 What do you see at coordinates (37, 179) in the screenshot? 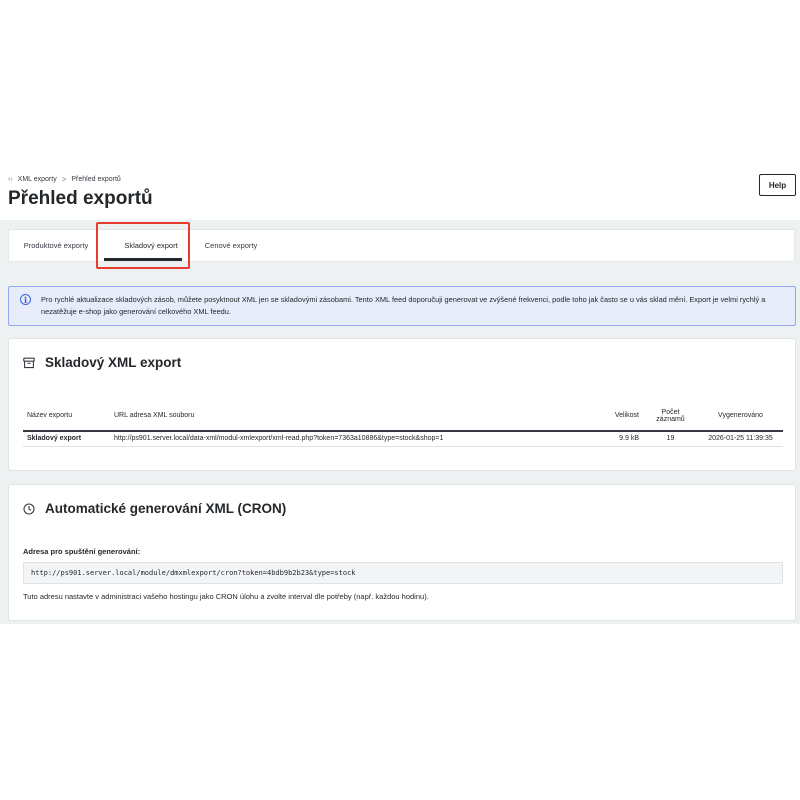
I see `breadcrumb-parent-link: XML exporty` at bounding box center [37, 179].